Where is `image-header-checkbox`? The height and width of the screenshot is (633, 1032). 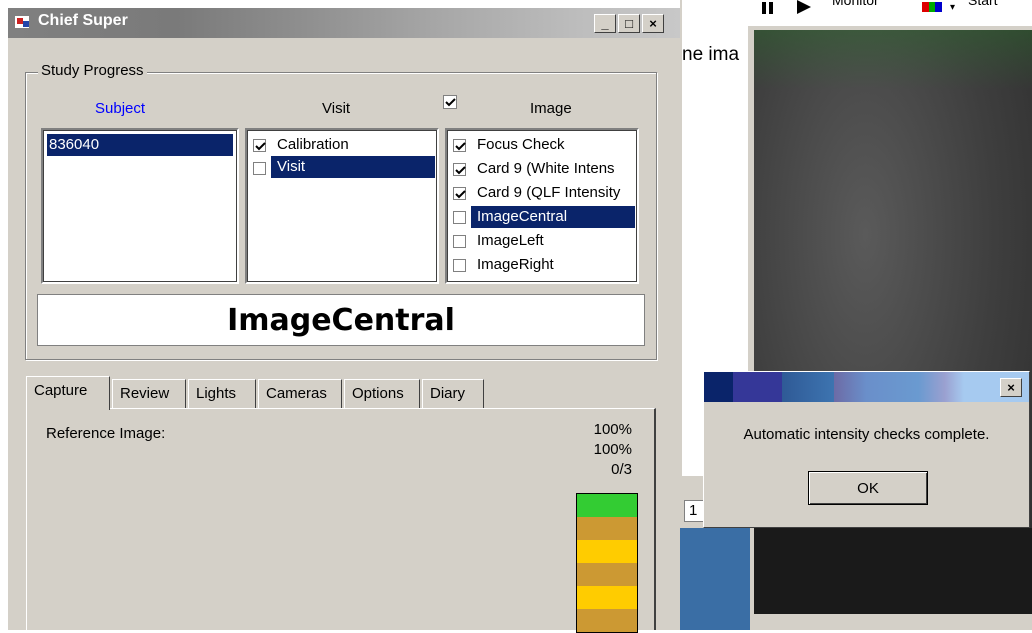
image-header-checkbox is located at coordinates (450, 102).